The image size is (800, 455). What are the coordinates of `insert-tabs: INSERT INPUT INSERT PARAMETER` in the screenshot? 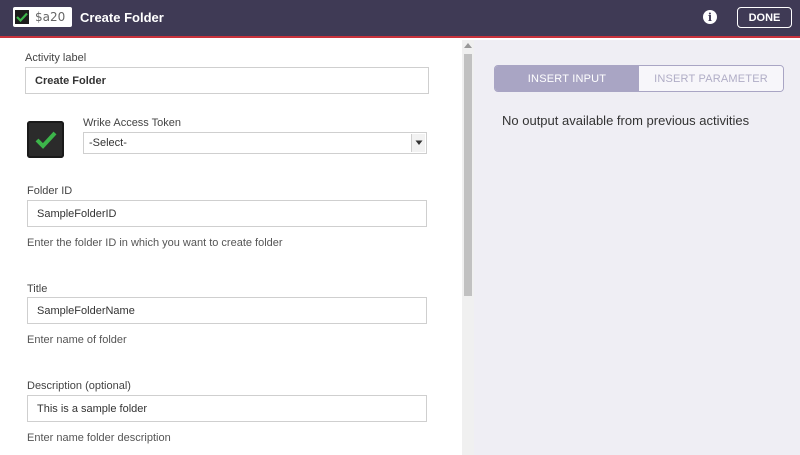 It's located at (639, 78).